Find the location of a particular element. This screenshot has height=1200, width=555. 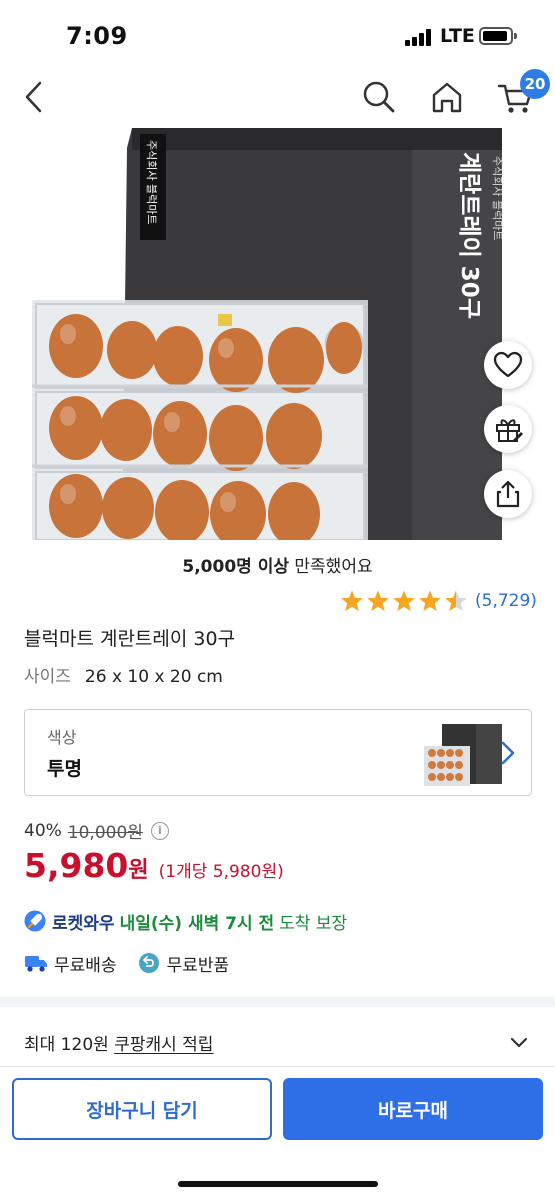

heart-icon is located at coordinates (508, 364).